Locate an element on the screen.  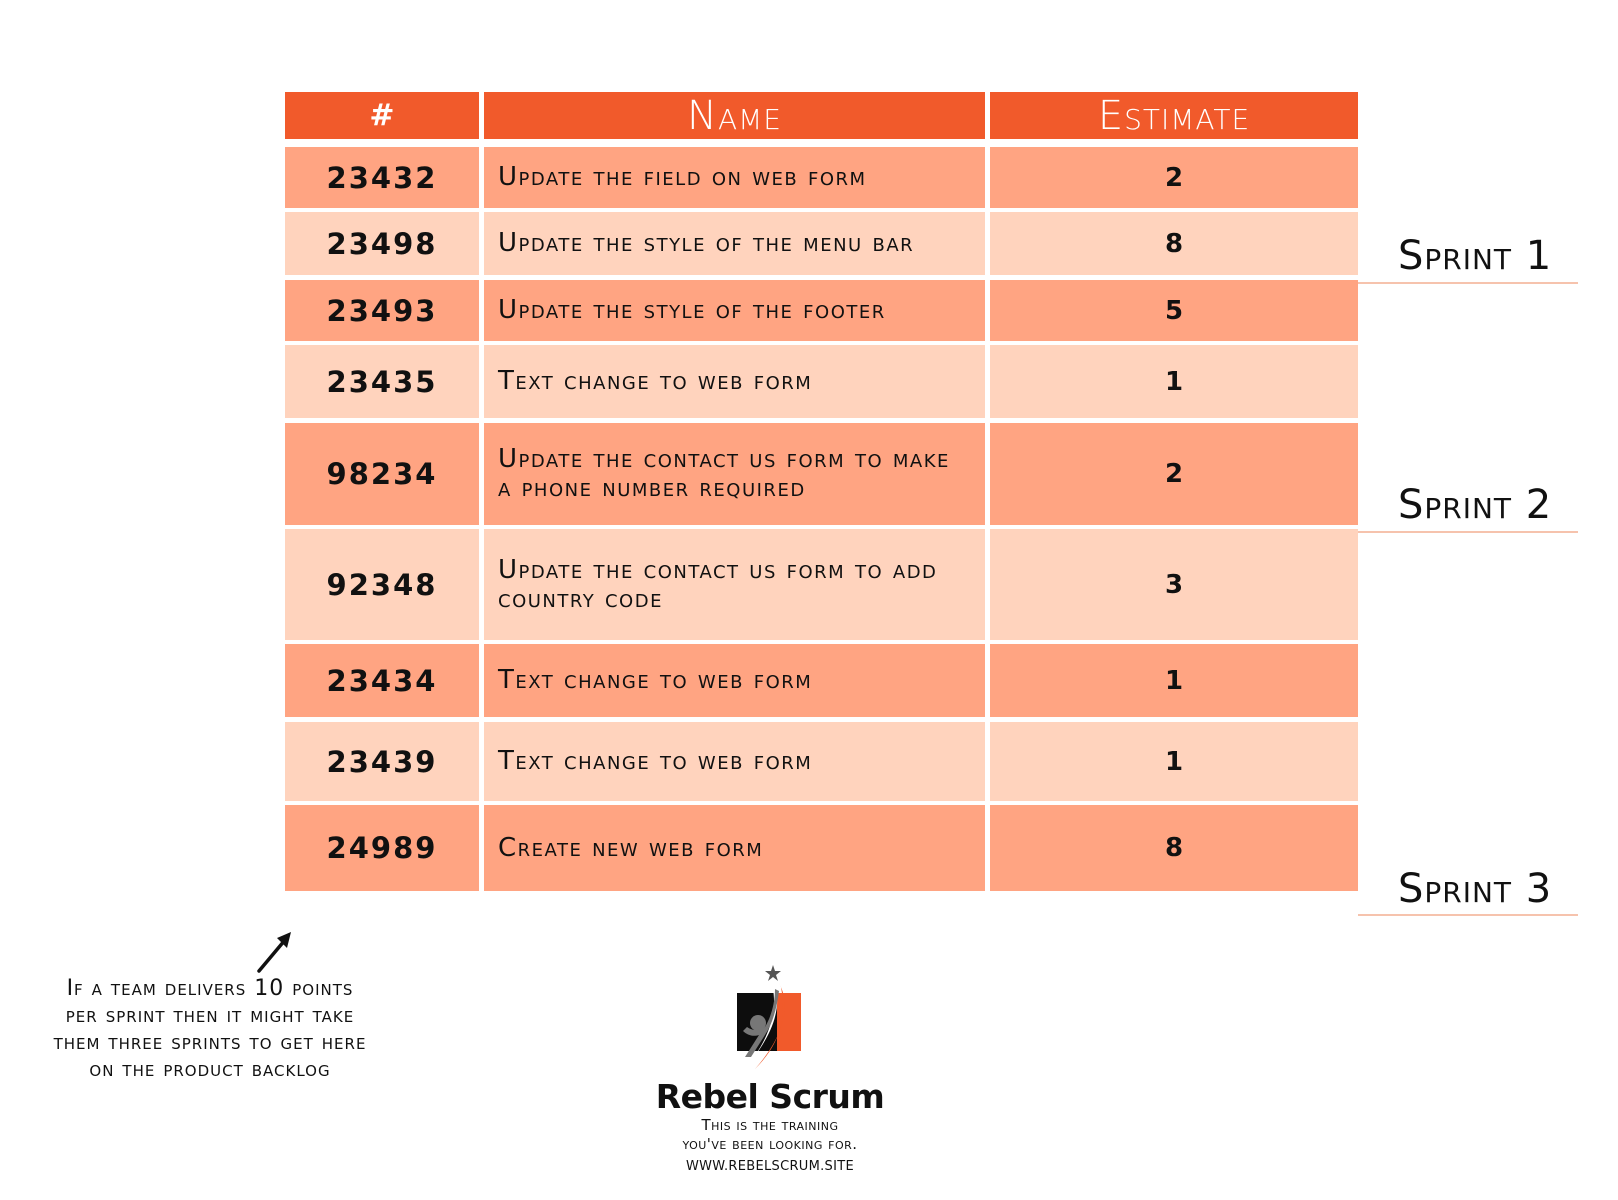
sprint-2-label: Sprint 2 is located at coordinates (1475, 505).